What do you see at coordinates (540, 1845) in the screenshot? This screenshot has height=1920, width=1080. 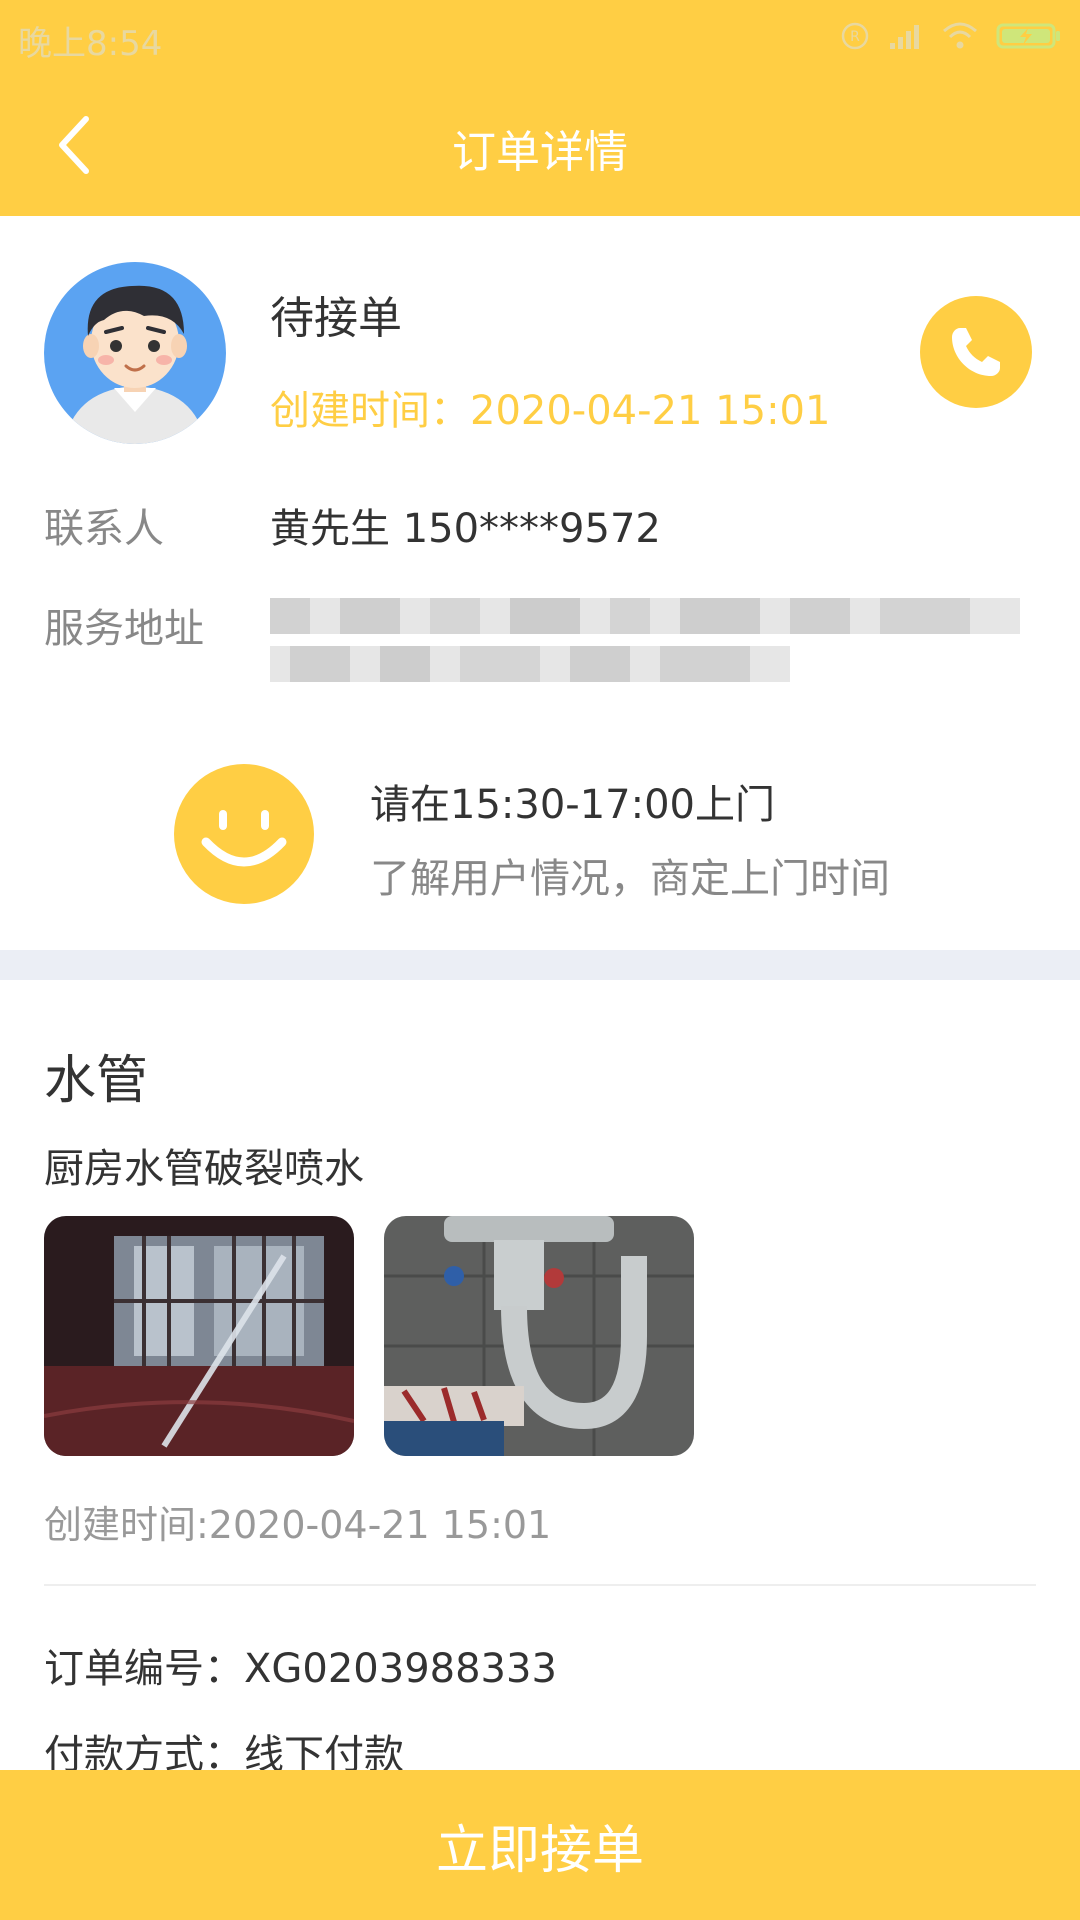 I see `accept-order-button: 立即接单` at bounding box center [540, 1845].